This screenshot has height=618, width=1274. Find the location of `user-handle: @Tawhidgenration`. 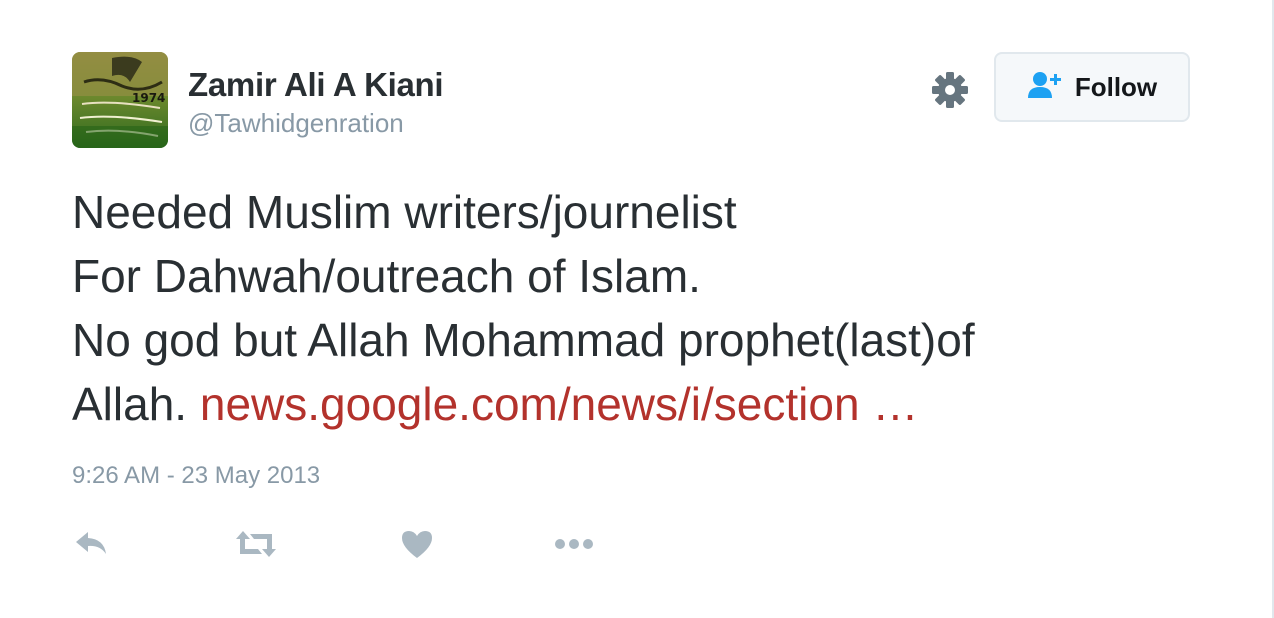

user-handle: @Tawhidgenration is located at coordinates (296, 123).